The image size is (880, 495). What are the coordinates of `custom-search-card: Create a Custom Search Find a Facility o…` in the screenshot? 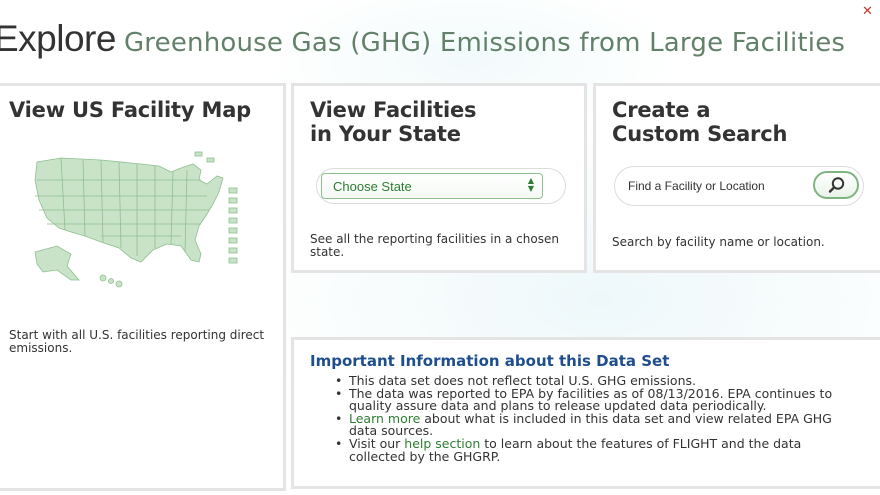 It's located at (736, 178).